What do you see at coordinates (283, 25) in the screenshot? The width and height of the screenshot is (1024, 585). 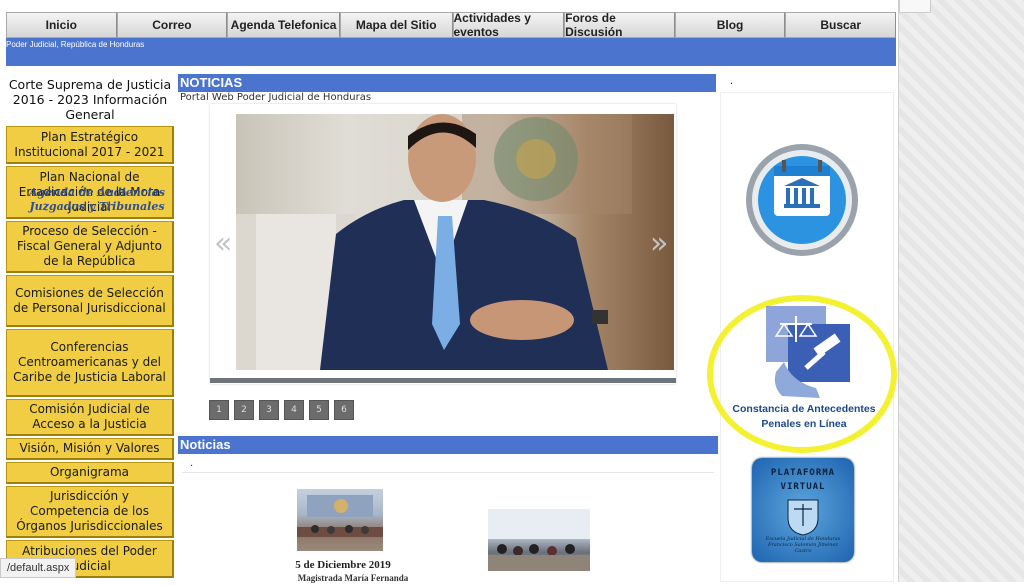 I see `nav-tab-agenda-telefonica: Agenda Telefonica` at bounding box center [283, 25].